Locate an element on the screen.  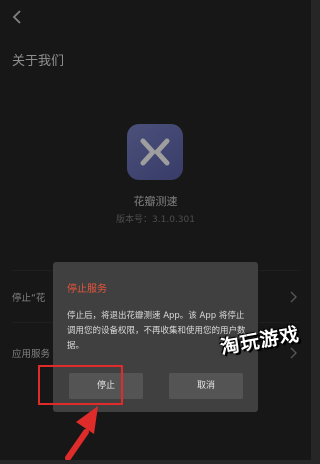
cancel-button: 取消 is located at coordinates (206, 386).